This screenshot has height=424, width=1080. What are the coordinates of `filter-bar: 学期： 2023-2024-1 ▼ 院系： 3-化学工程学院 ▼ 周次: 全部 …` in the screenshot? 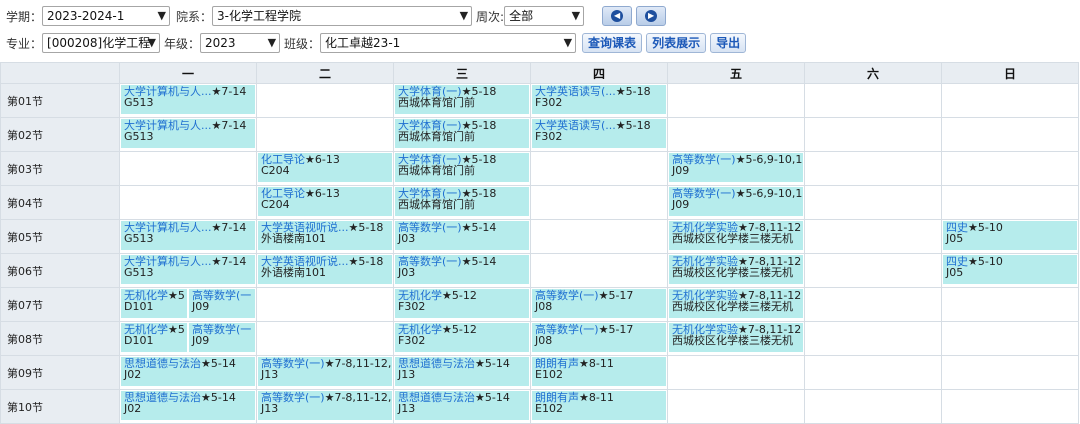 It's located at (540, 29).